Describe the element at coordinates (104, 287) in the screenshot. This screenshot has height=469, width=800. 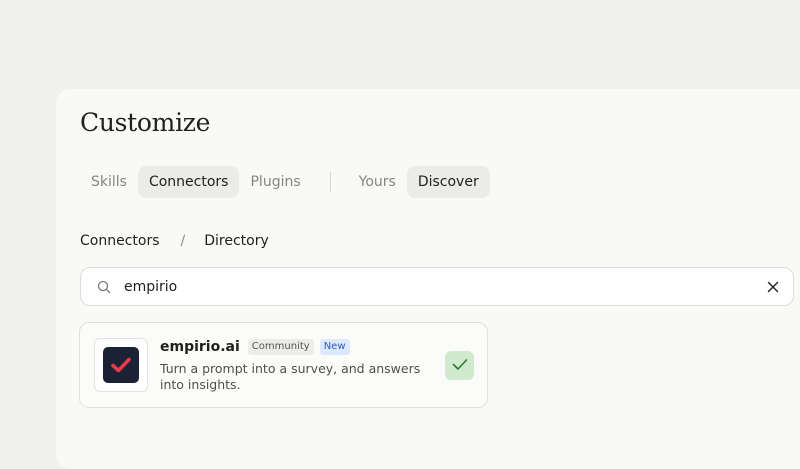
I see `search-icon` at that location.